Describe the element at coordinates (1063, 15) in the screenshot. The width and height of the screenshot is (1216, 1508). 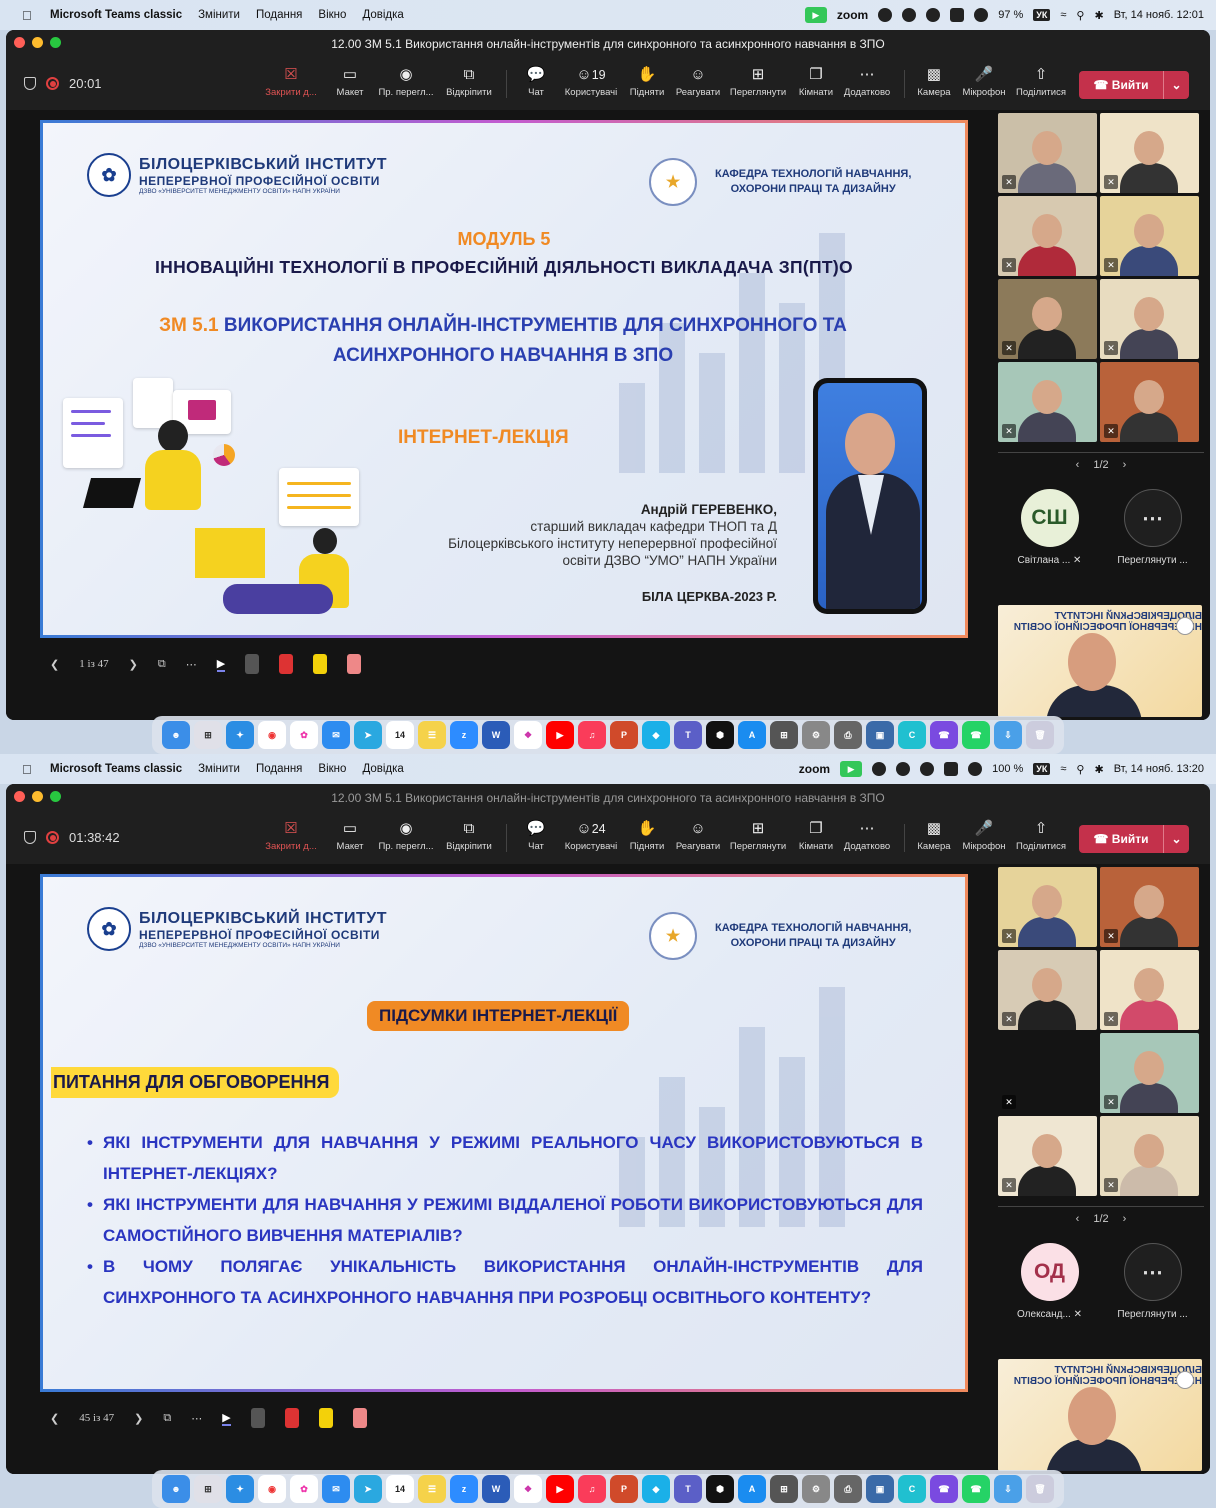
I see `wifi-icon: ≈` at that location.